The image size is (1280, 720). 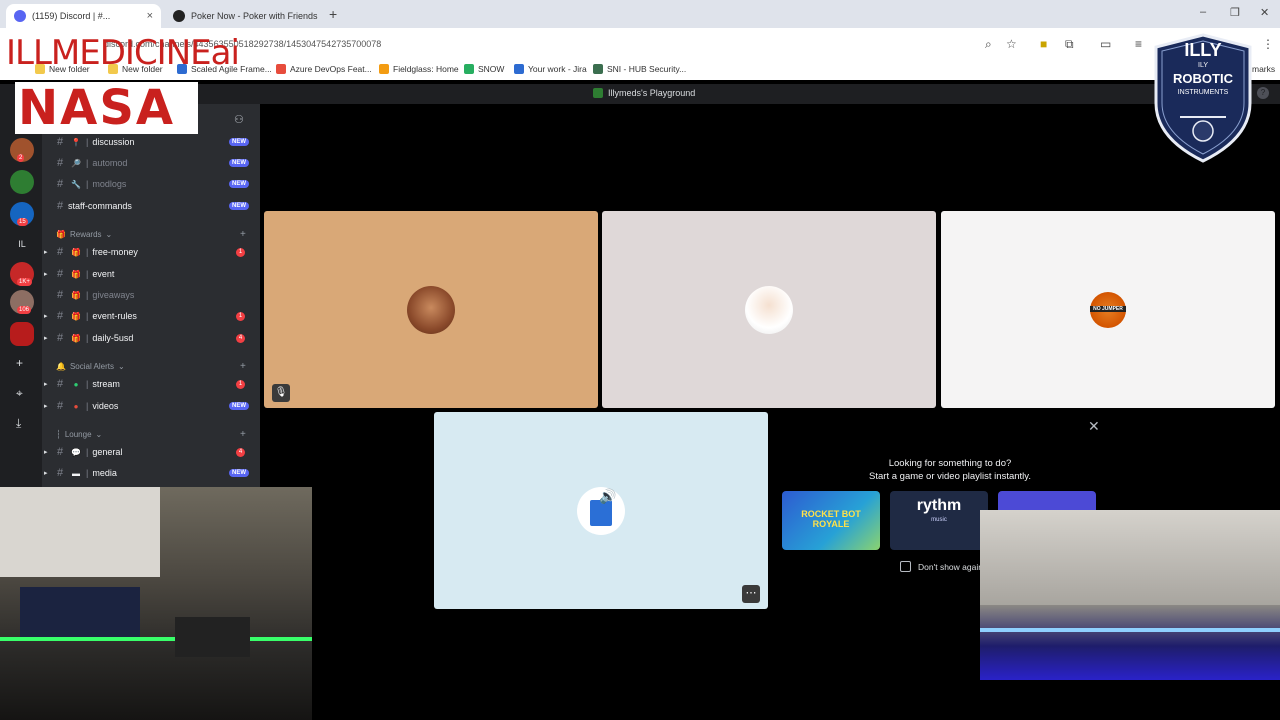 I want to click on bookmark-item: Your work - Jira, so click(x=550, y=69).